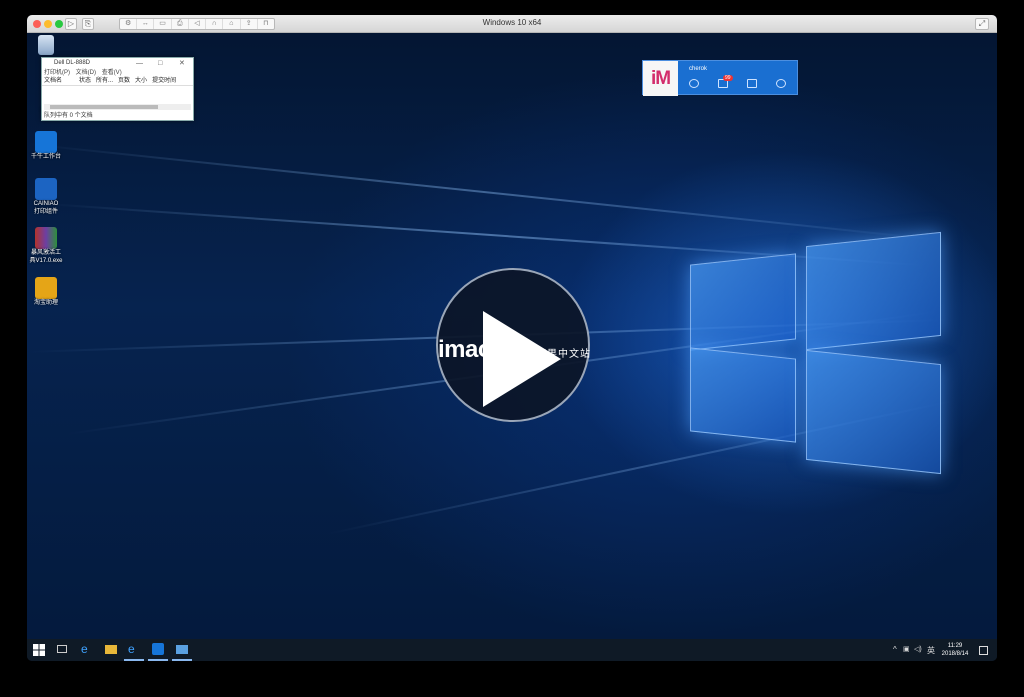 This screenshot has height=697, width=1024. I want to click on printer-window-titlebar: Dell DL-888D — □ ✕, so click(117, 63).